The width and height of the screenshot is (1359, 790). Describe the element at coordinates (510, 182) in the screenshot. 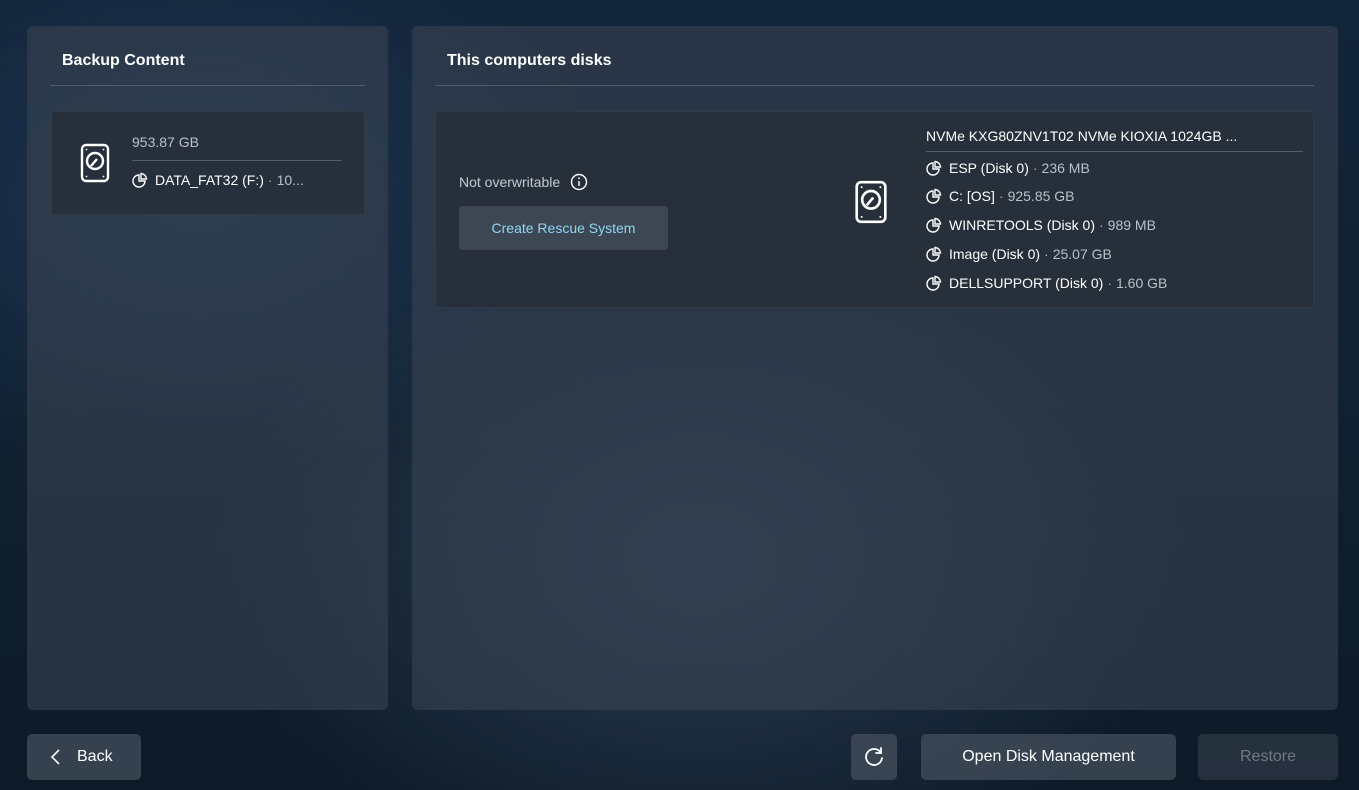

I see `status-text: Not overwritable` at that location.